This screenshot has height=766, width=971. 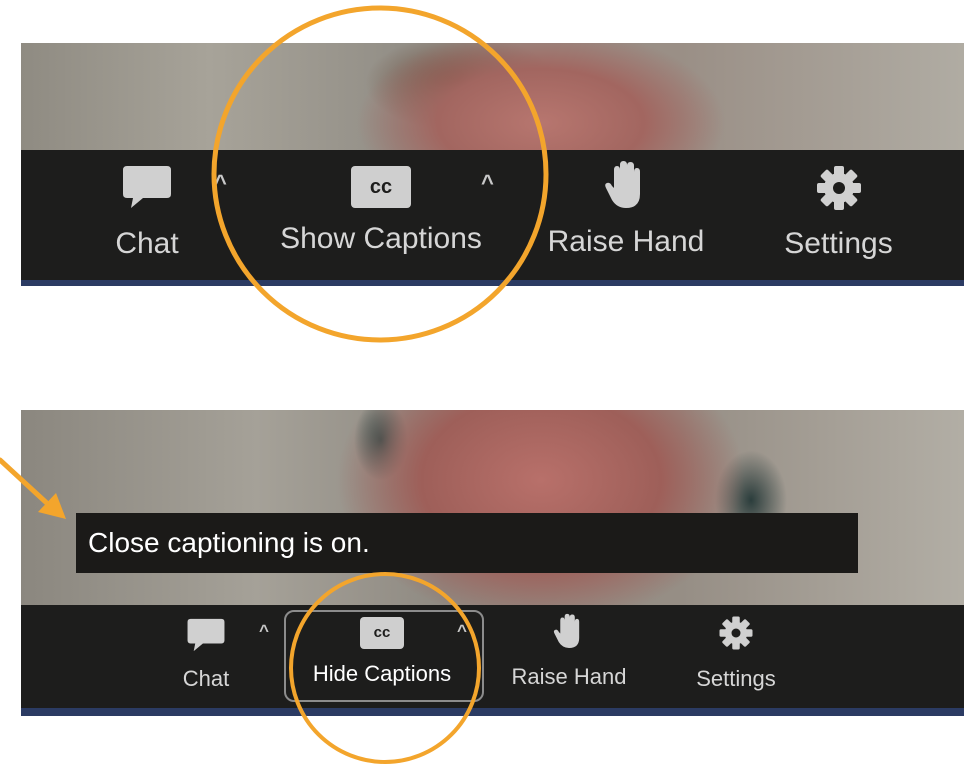 I want to click on toolbar-accent-line-bottom, so click(x=492, y=712).